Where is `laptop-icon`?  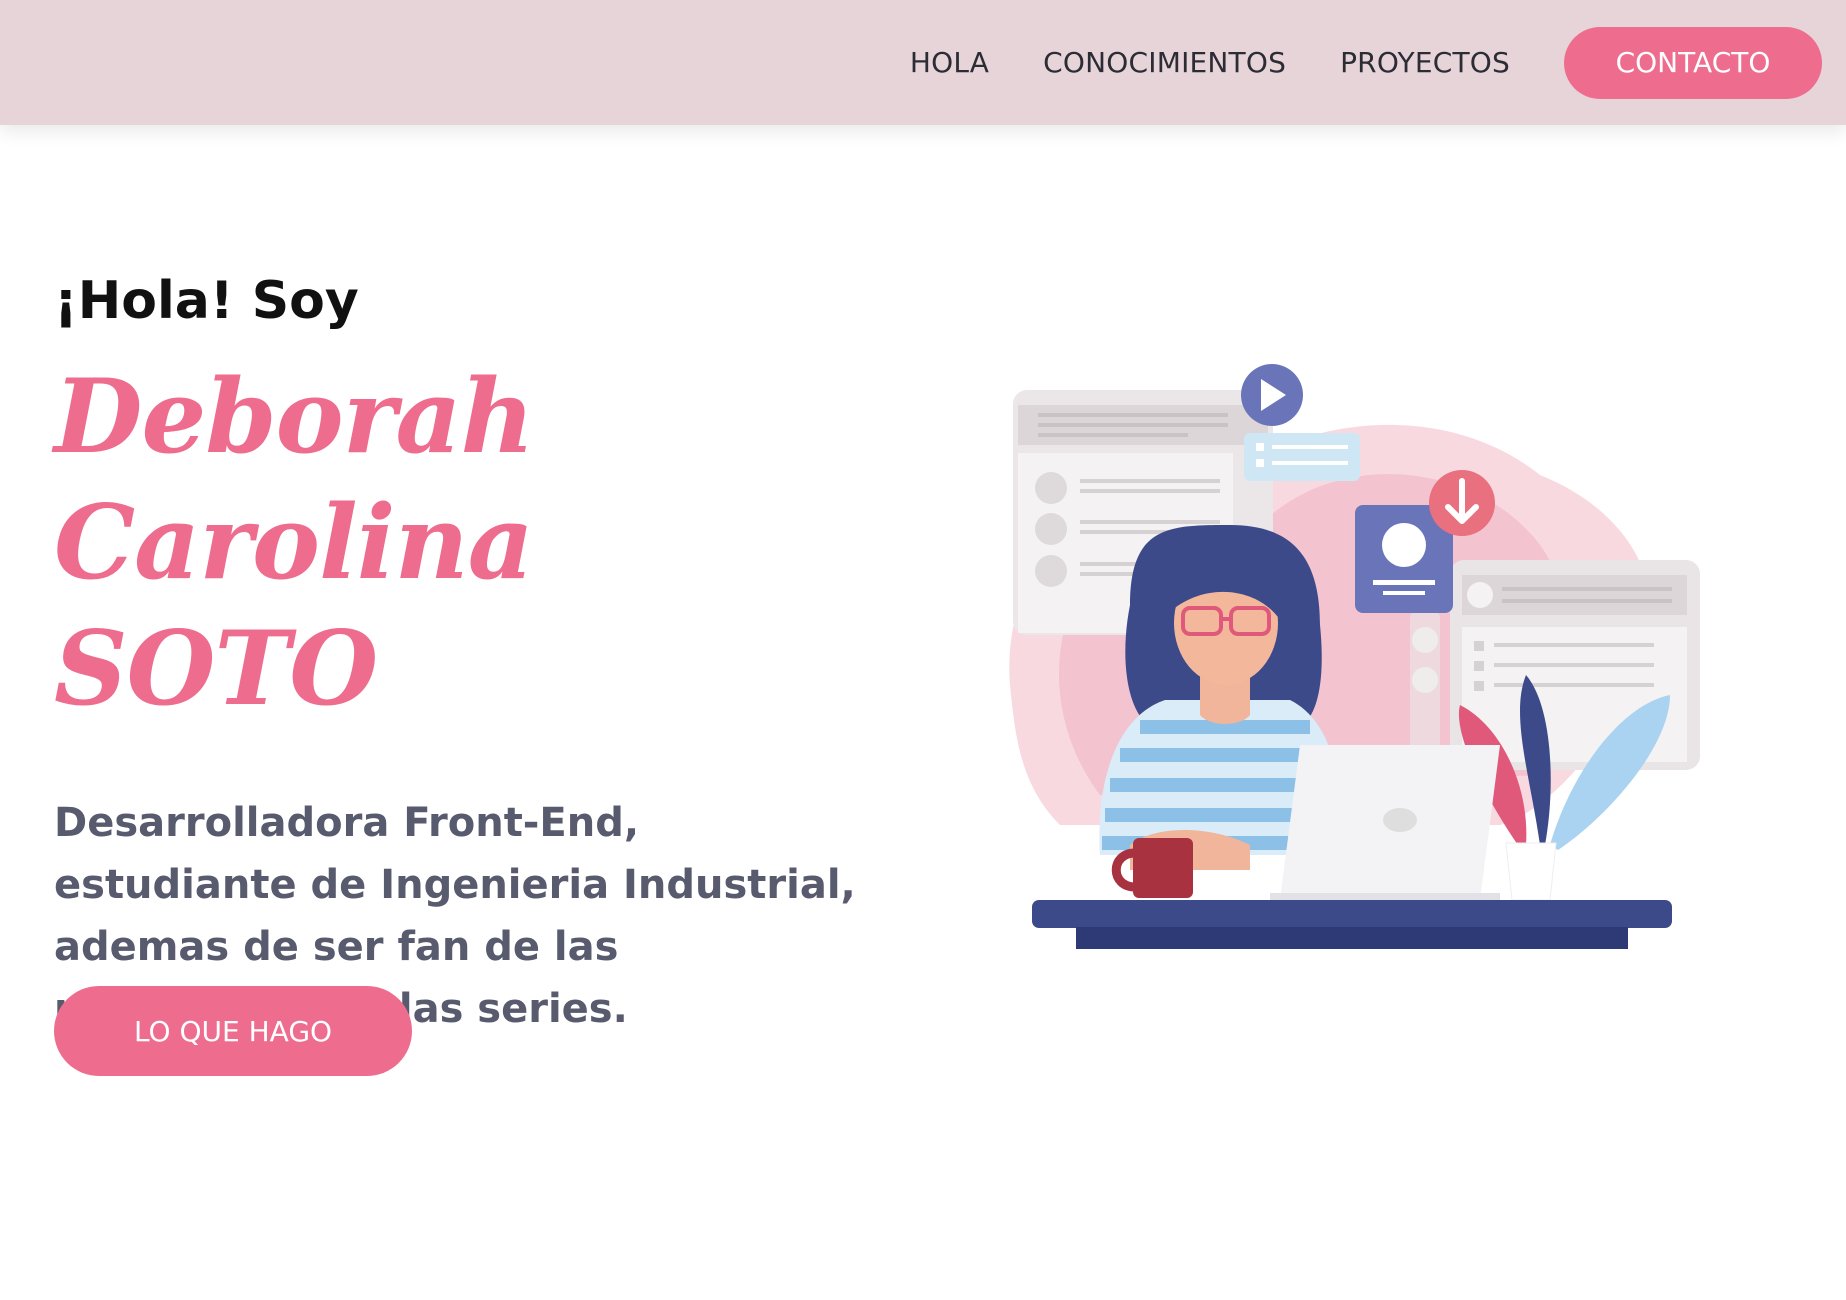
laptop-icon is located at coordinates (1385, 825).